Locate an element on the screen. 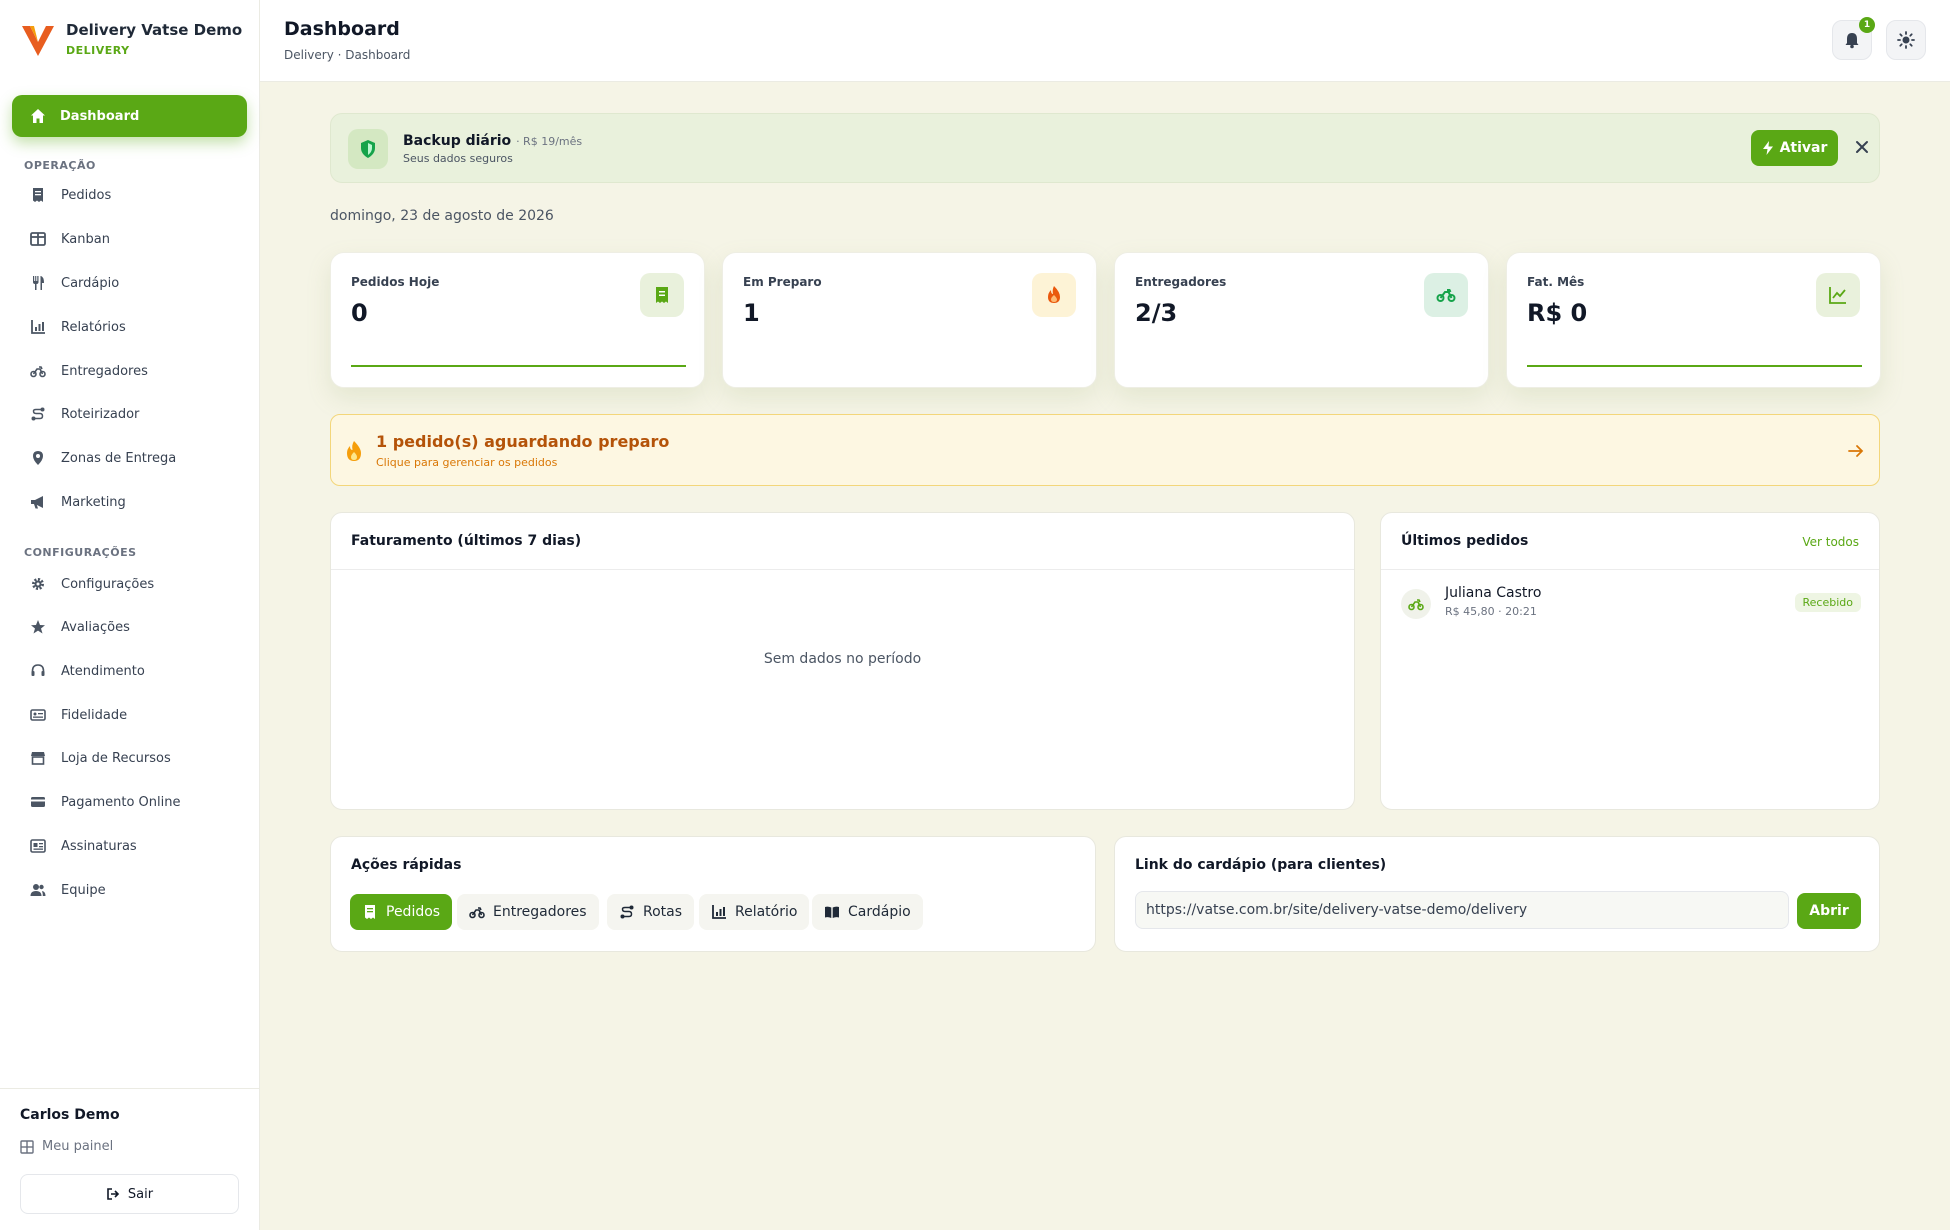 The height and width of the screenshot is (1230, 1950). fire-icon is located at coordinates (354, 451).